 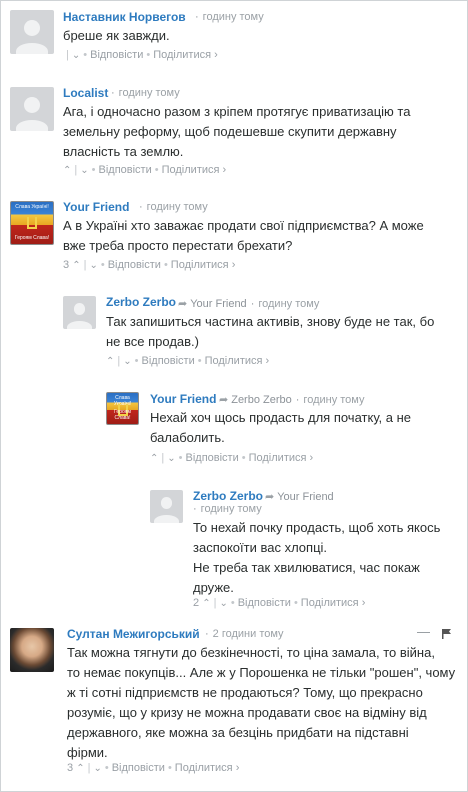 I want to click on comment-text: бреше як завжди., so click(x=116, y=36).